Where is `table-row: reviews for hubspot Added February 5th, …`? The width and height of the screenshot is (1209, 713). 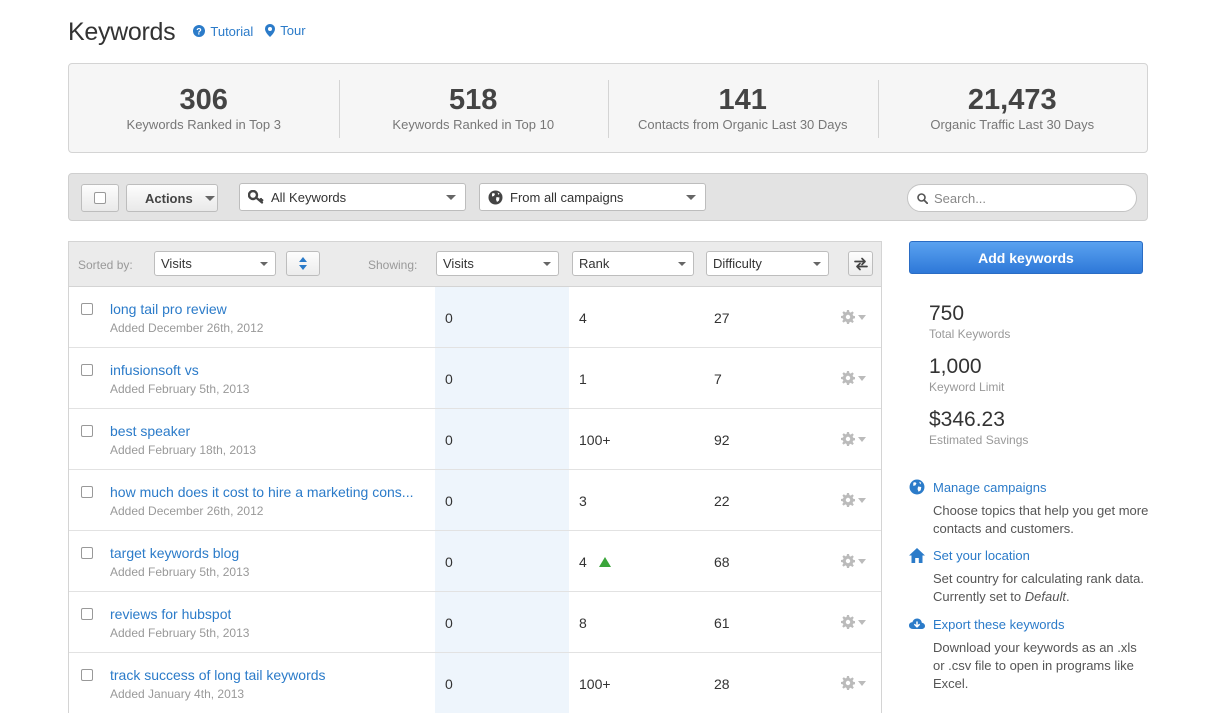 table-row: reviews for hubspot Added February 5th, … is located at coordinates (475, 622).